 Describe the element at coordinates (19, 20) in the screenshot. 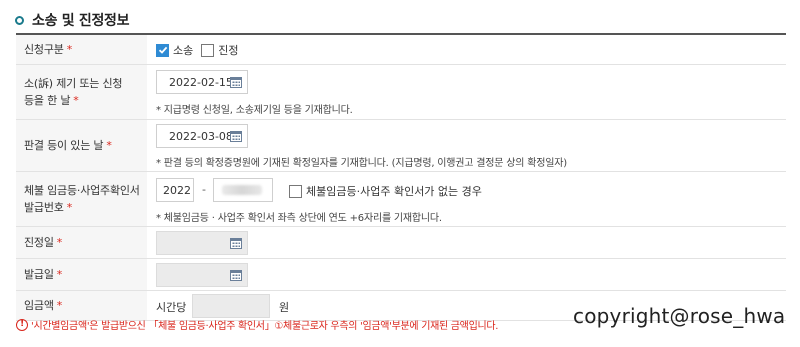

I see `circle-bullet-icon` at that location.